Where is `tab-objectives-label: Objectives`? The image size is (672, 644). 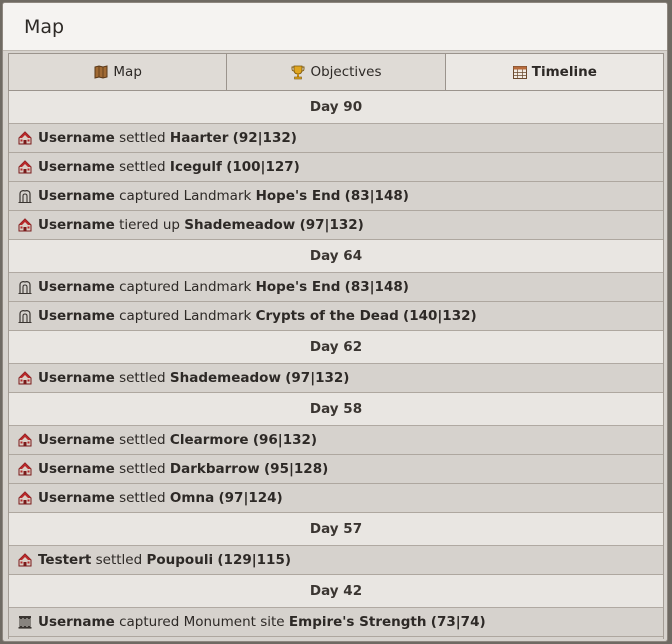
tab-objectives-label: Objectives is located at coordinates (346, 72).